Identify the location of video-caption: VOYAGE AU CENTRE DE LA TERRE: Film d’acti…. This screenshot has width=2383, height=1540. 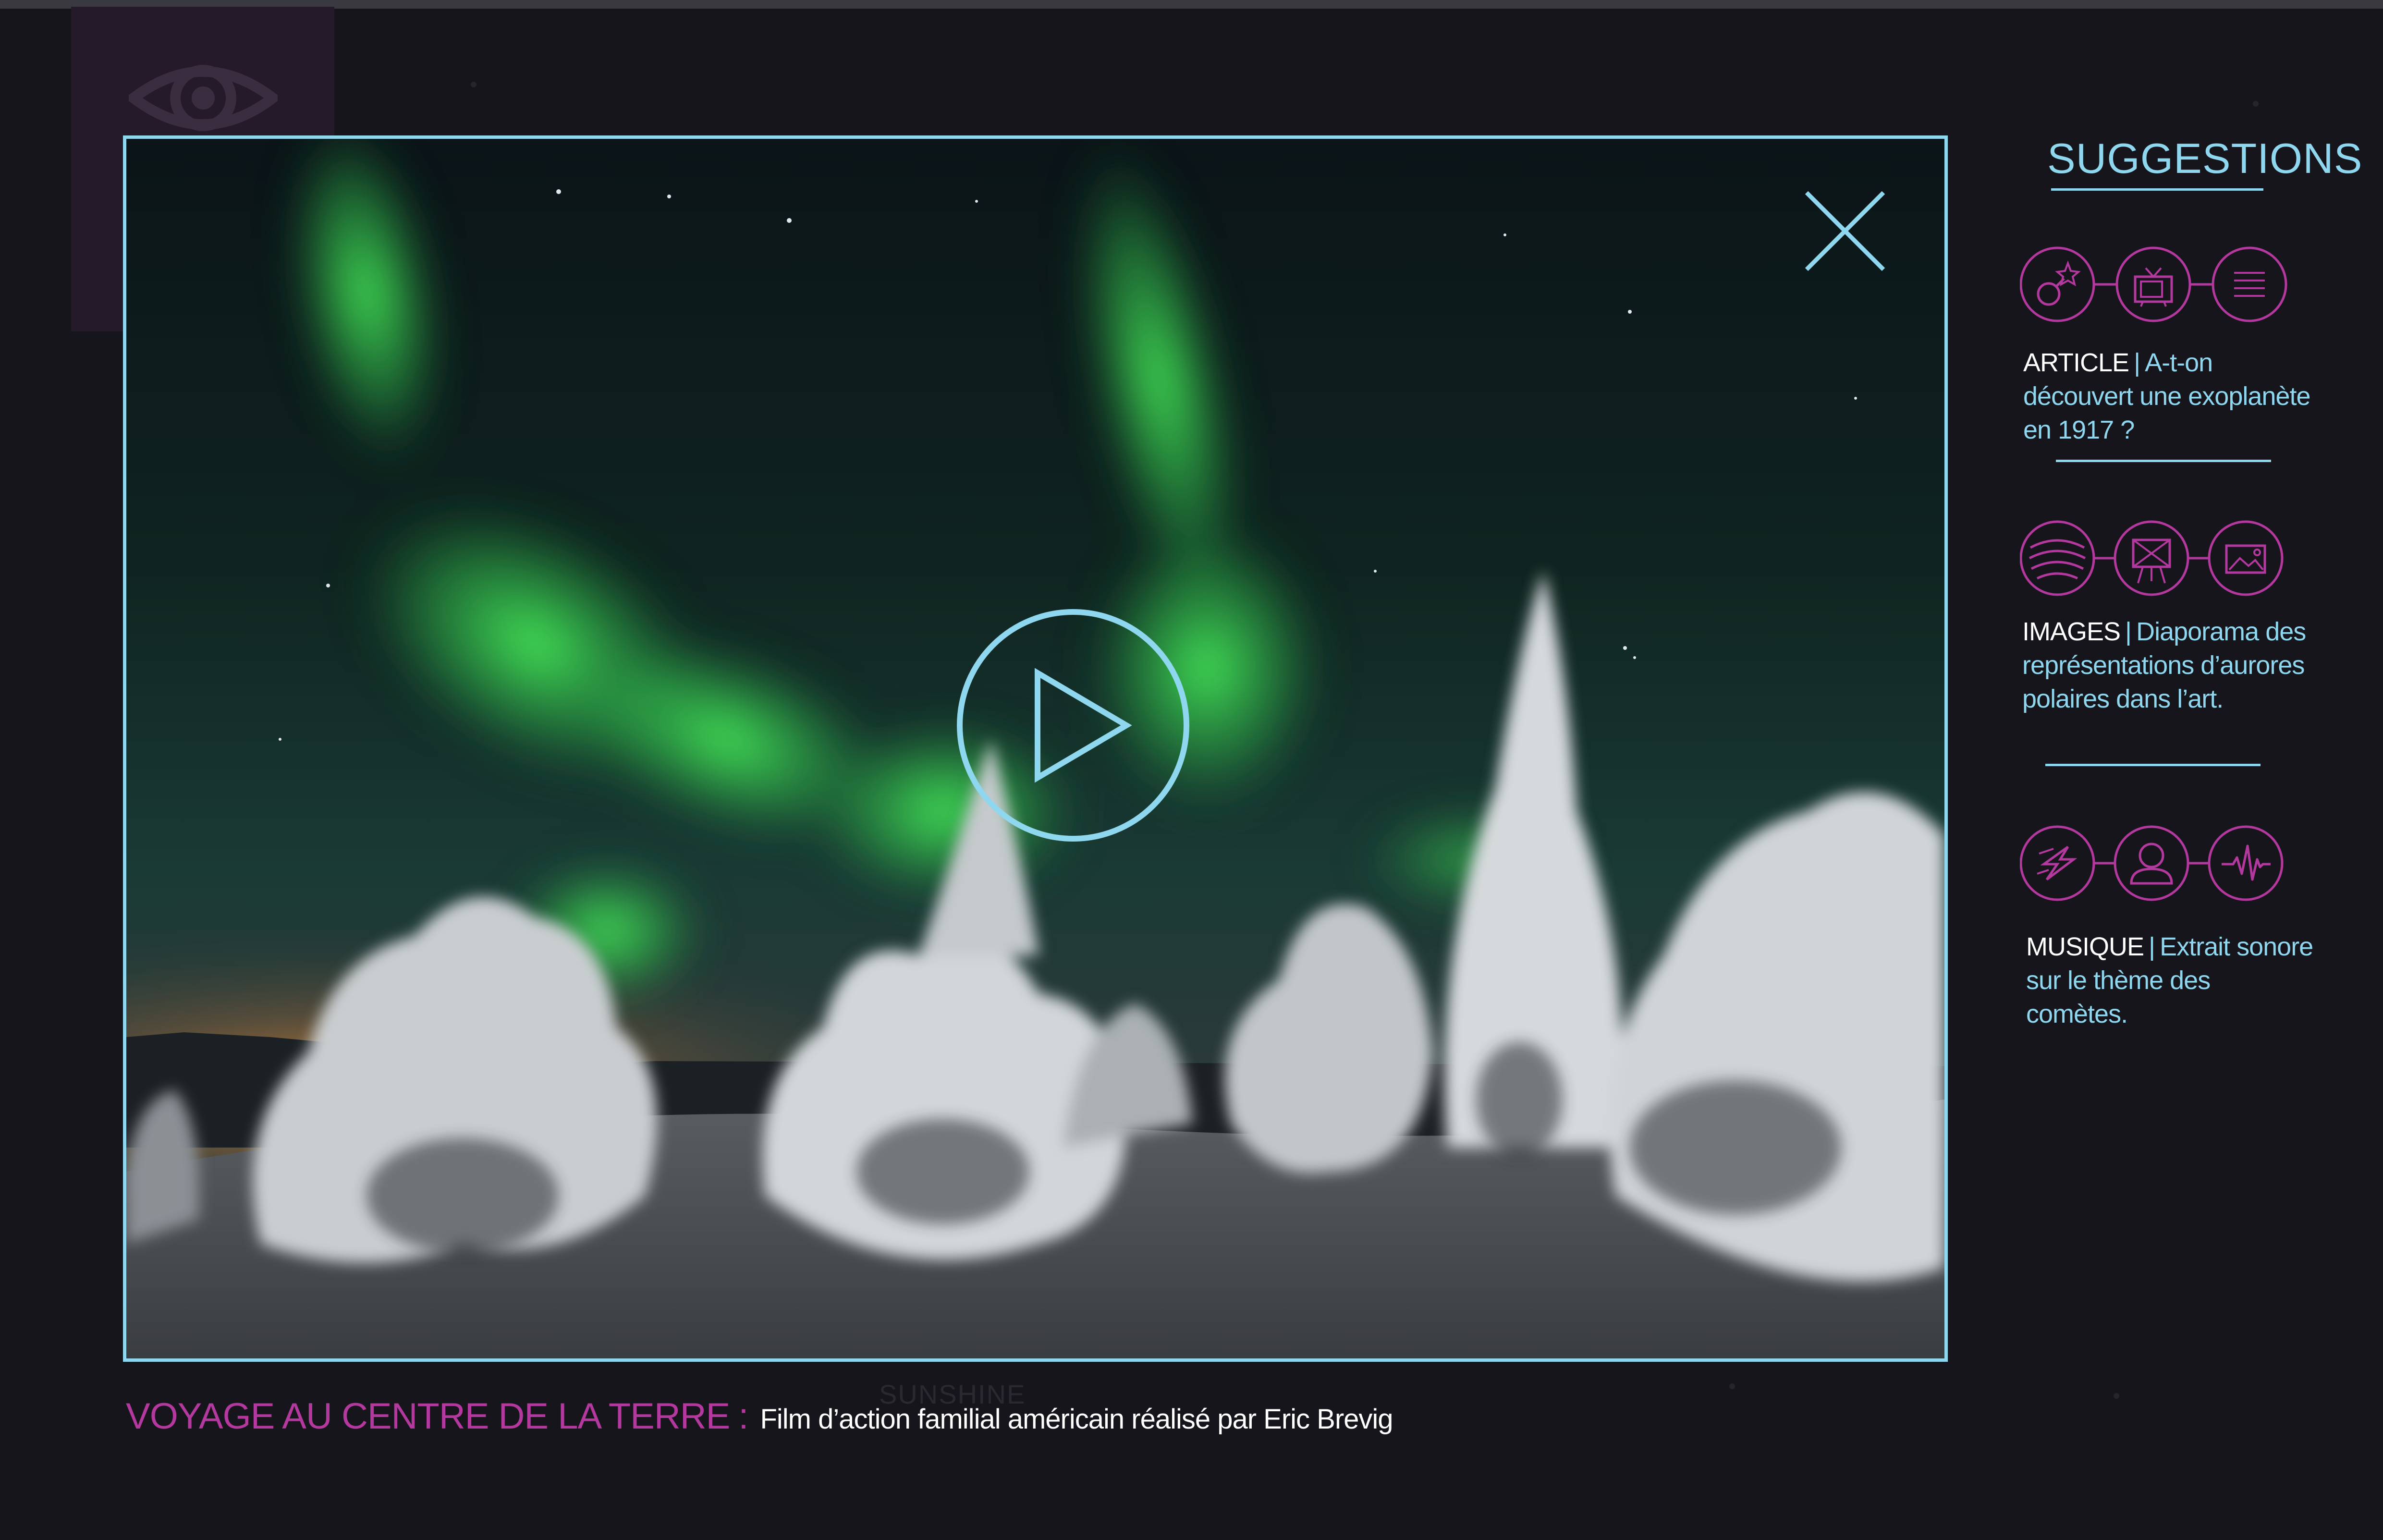
(759, 1417).